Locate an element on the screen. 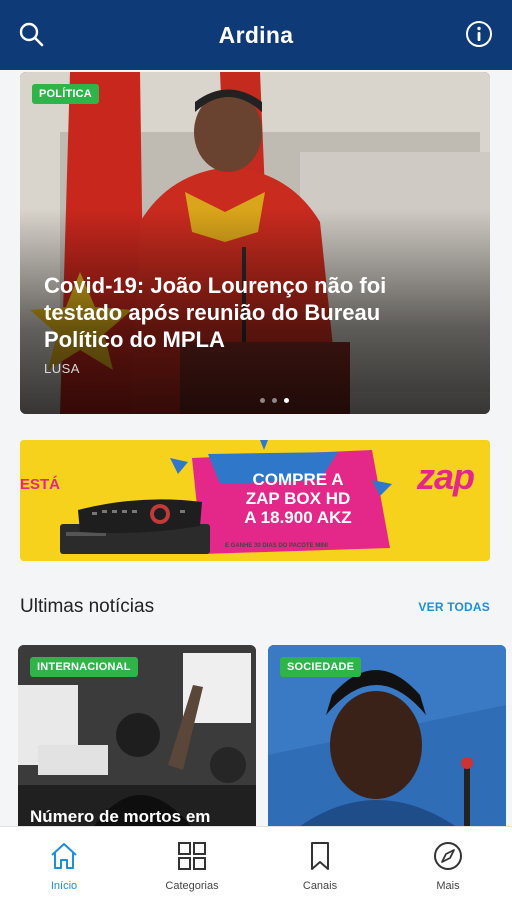 The image size is (512, 900). ad-offer-line: COMPRE A is located at coordinates (298, 479).